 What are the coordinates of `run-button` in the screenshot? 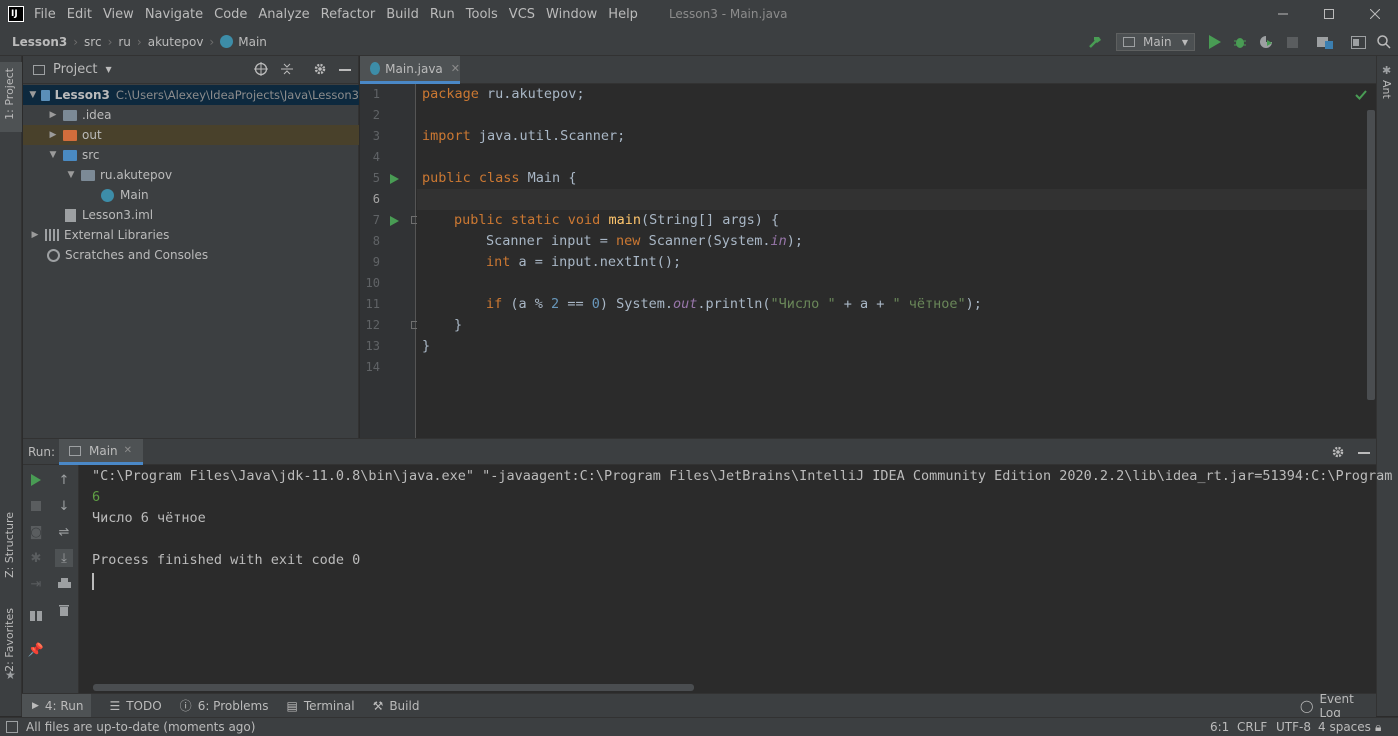 It's located at (1215, 42).